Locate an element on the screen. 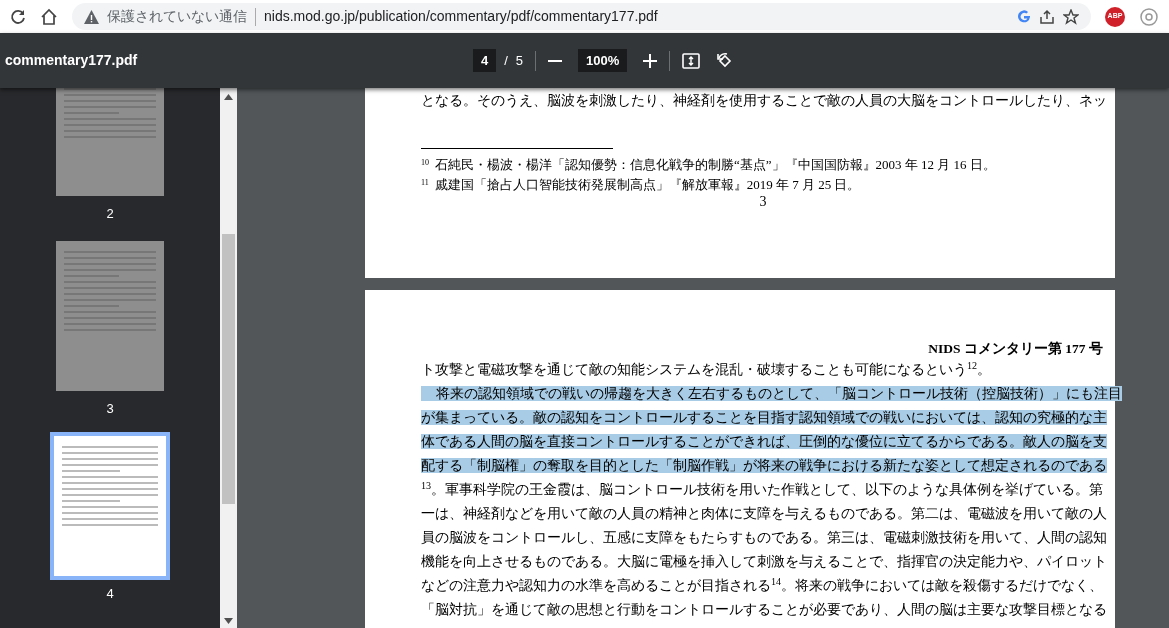 The height and width of the screenshot is (628, 1169). body-text-line: 「脳対抗」を通じて敵の思想と行動をコントロールすることが必要であり、人間の脳は主要な攻撃目標となる is located at coordinates (764, 609).